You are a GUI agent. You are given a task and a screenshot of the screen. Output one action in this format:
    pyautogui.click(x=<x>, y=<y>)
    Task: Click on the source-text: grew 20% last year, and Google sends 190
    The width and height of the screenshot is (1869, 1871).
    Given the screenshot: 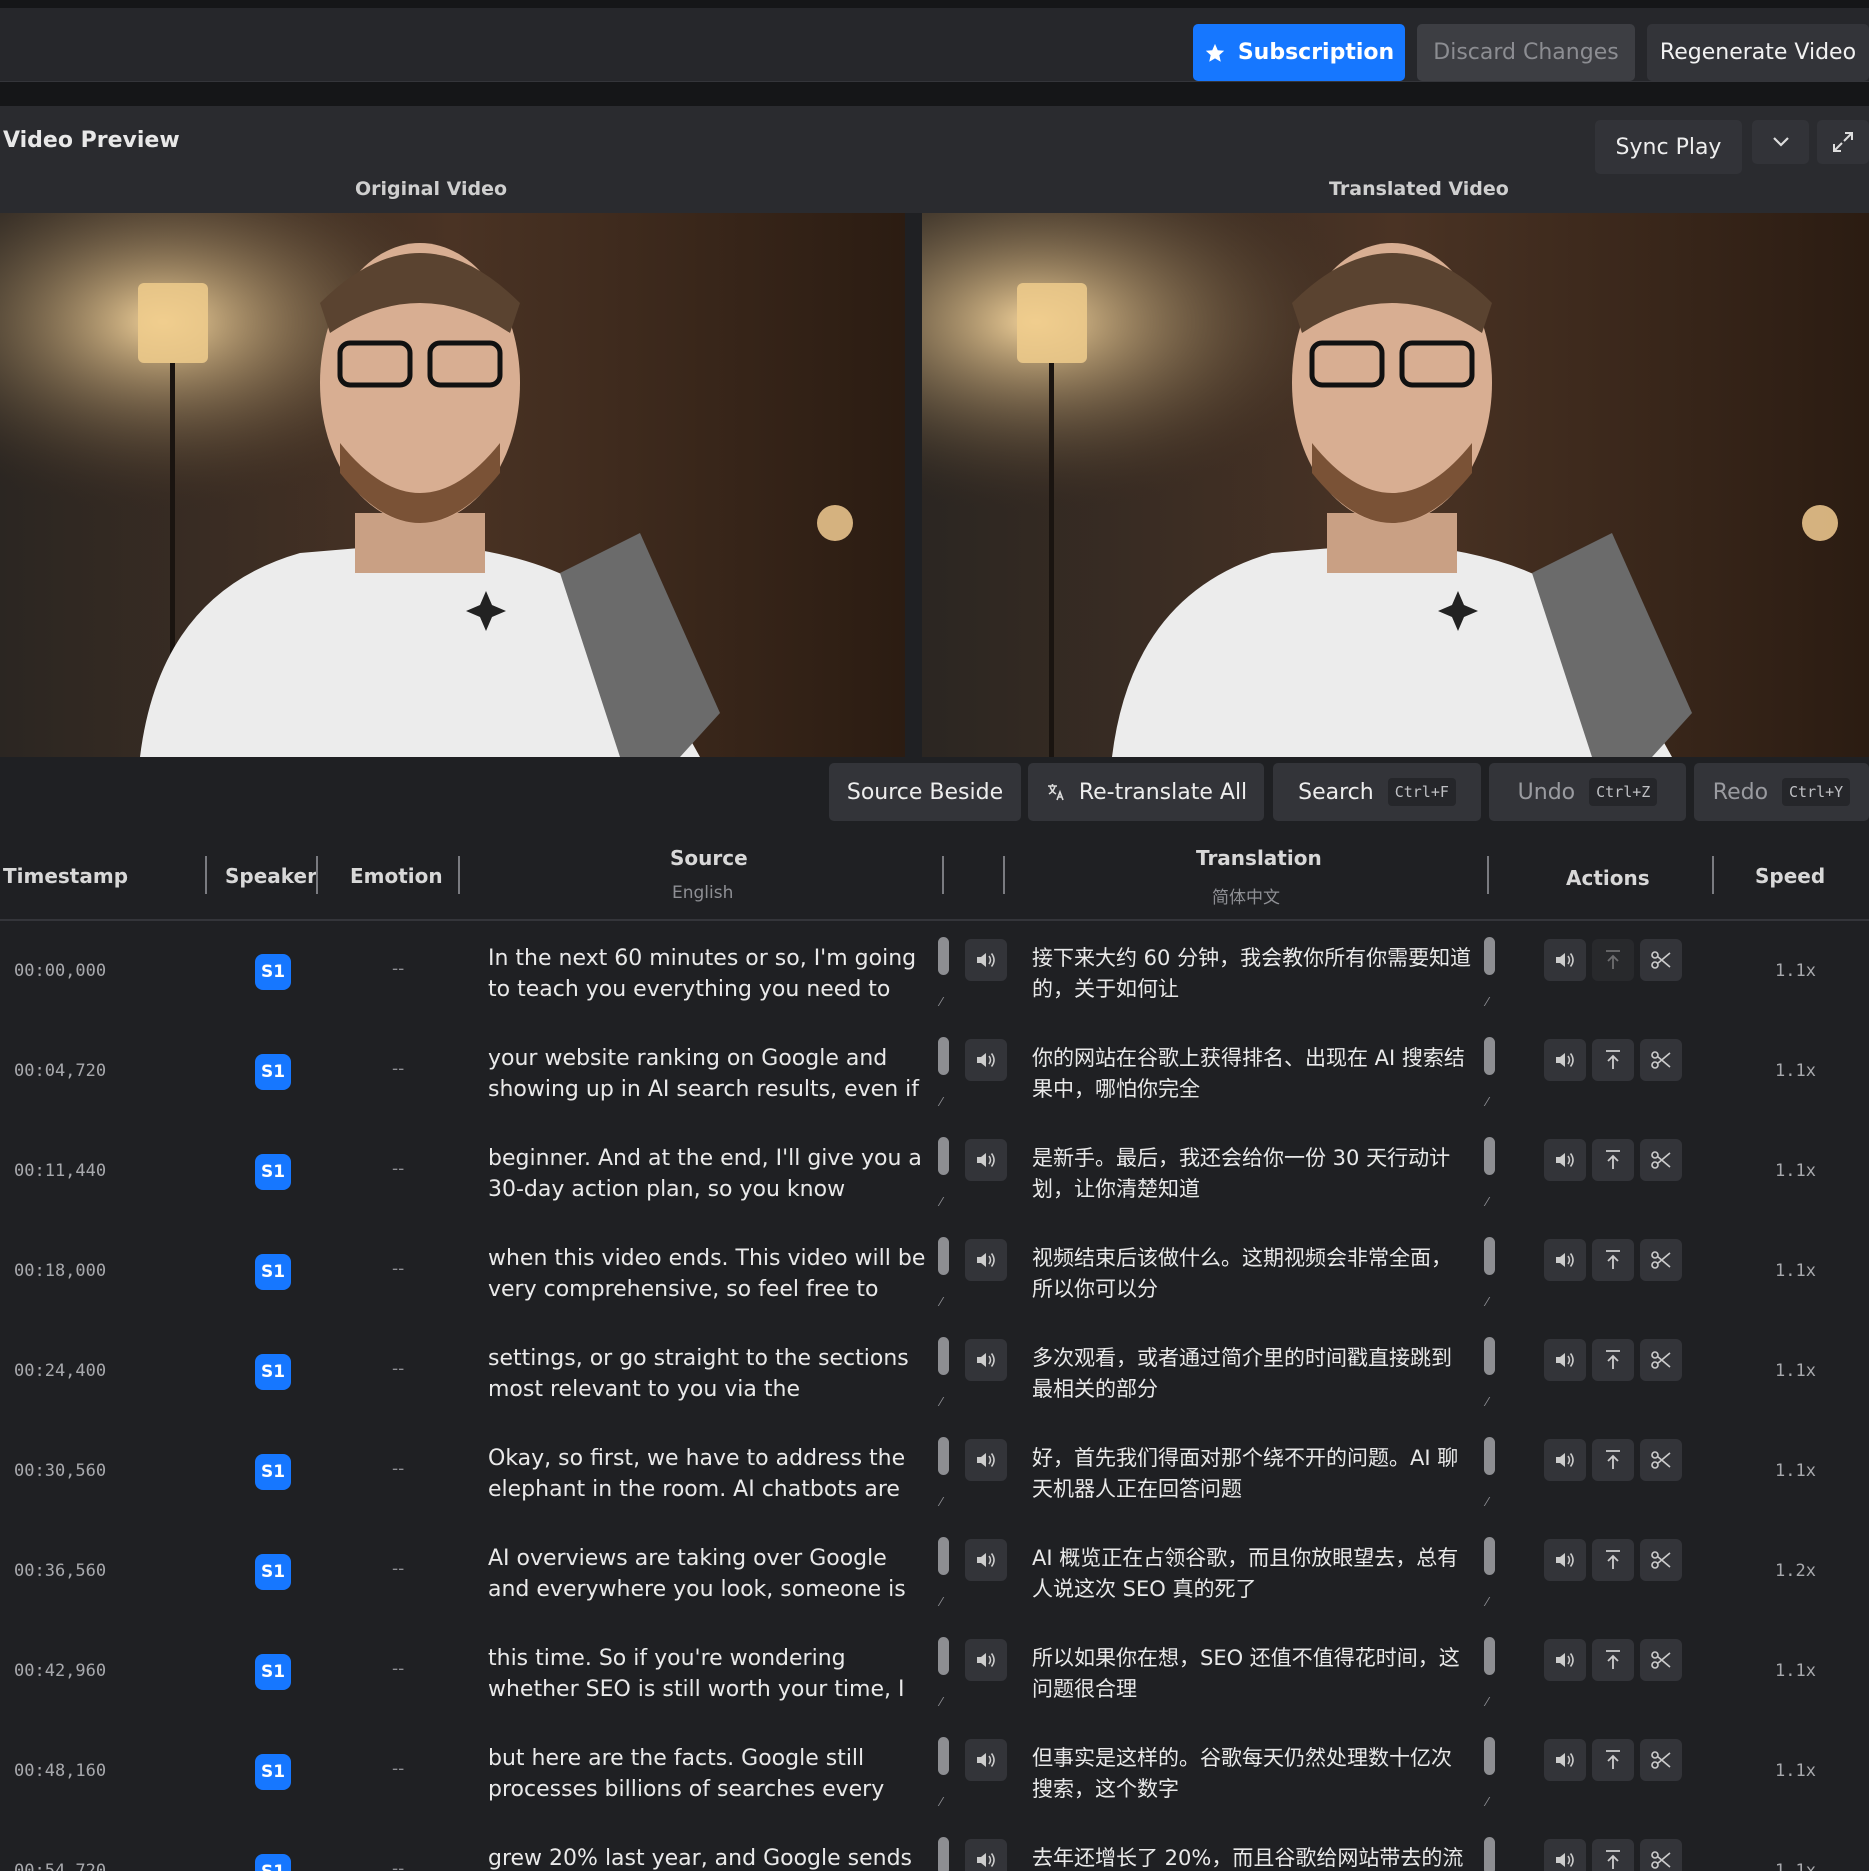 What is the action you would take?
    pyautogui.click(x=708, y=1857)
    